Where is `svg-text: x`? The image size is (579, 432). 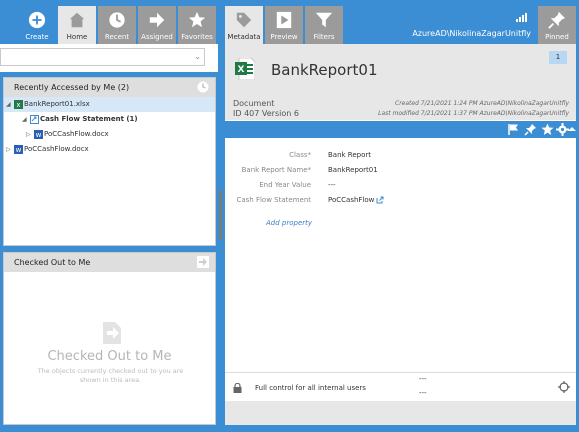
svg-text: x is located at coordinates (18, 105).